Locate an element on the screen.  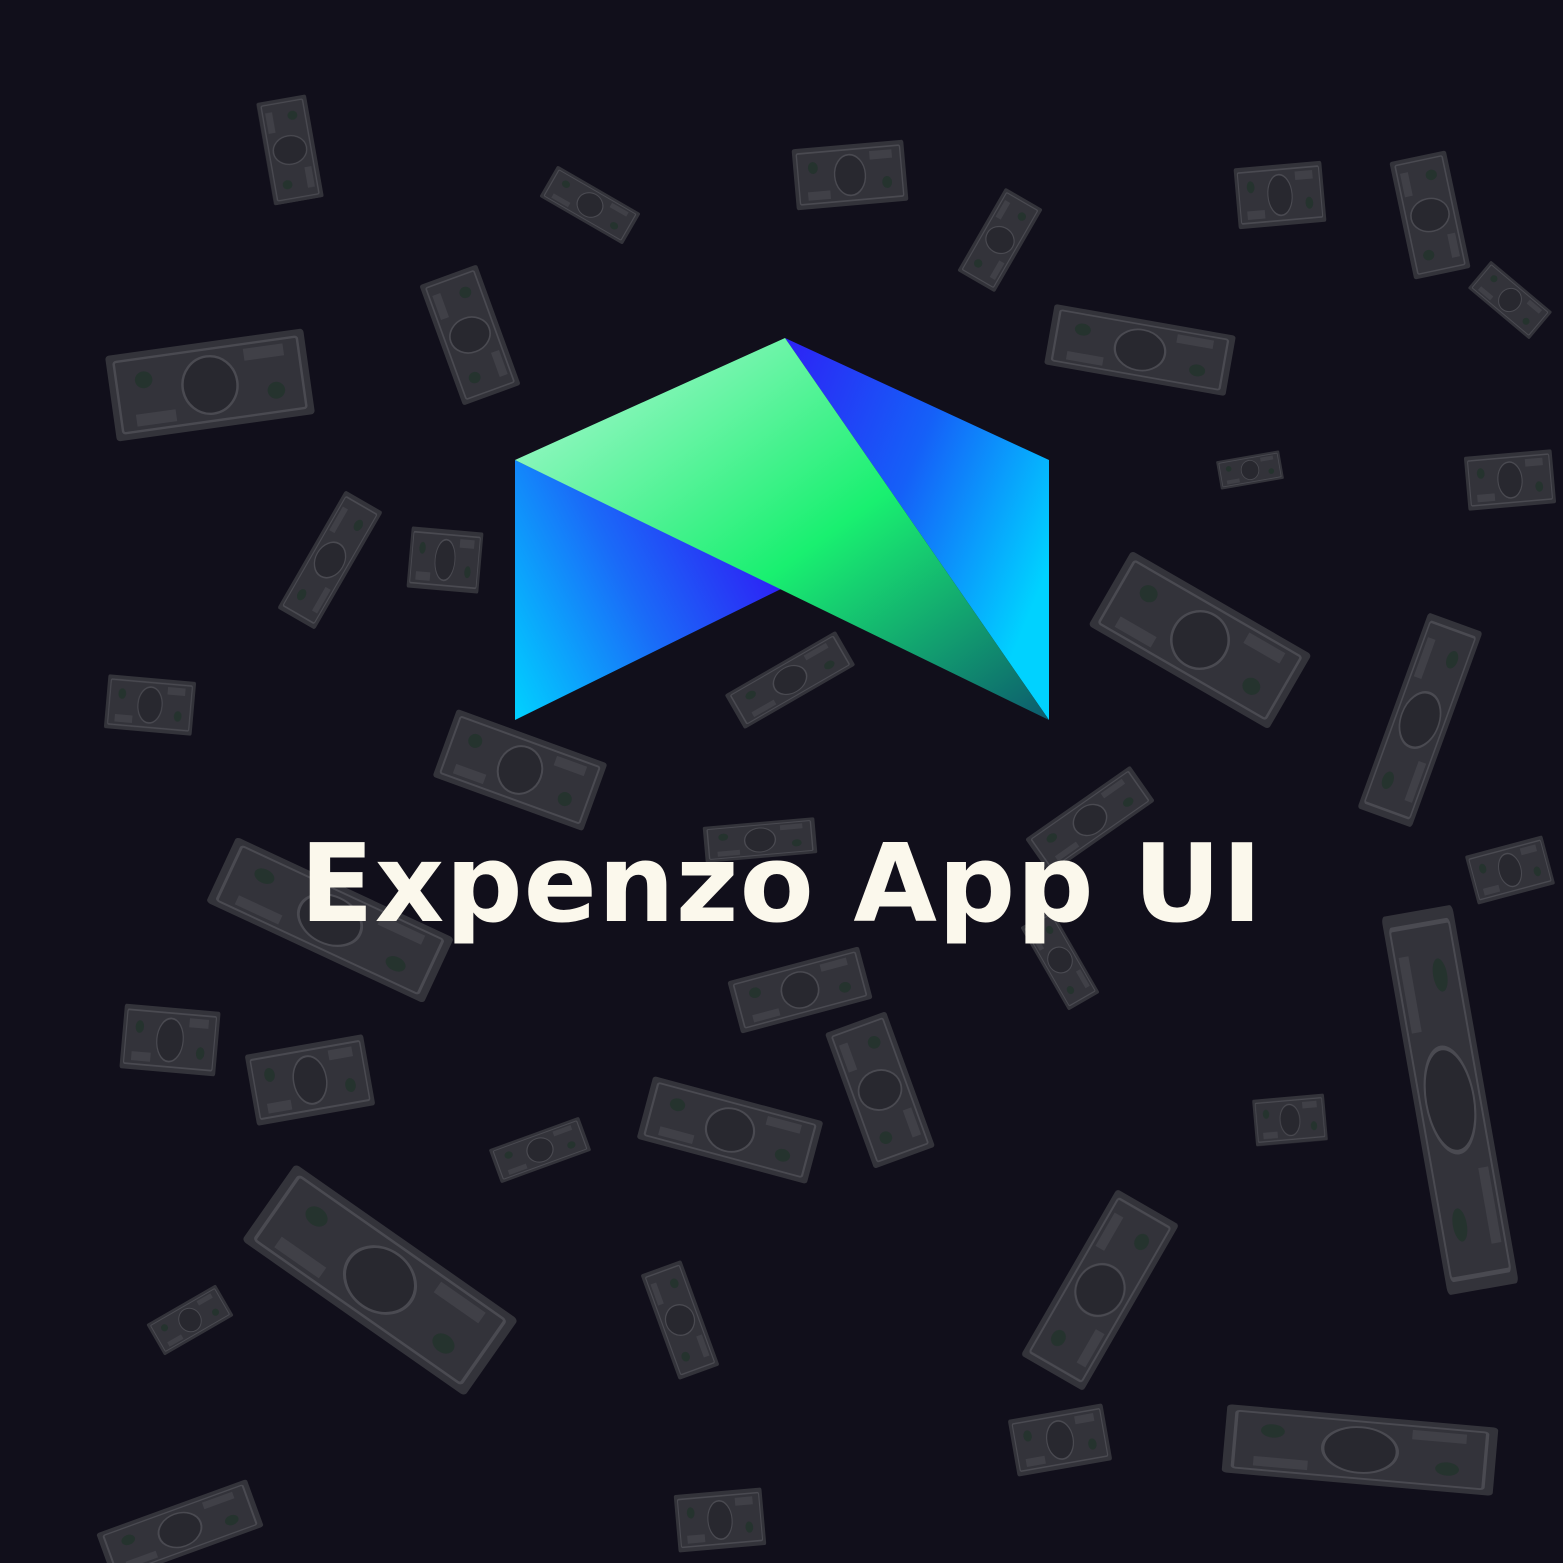
page-title: Expenzo App UI is located at coordinates (781, 884).